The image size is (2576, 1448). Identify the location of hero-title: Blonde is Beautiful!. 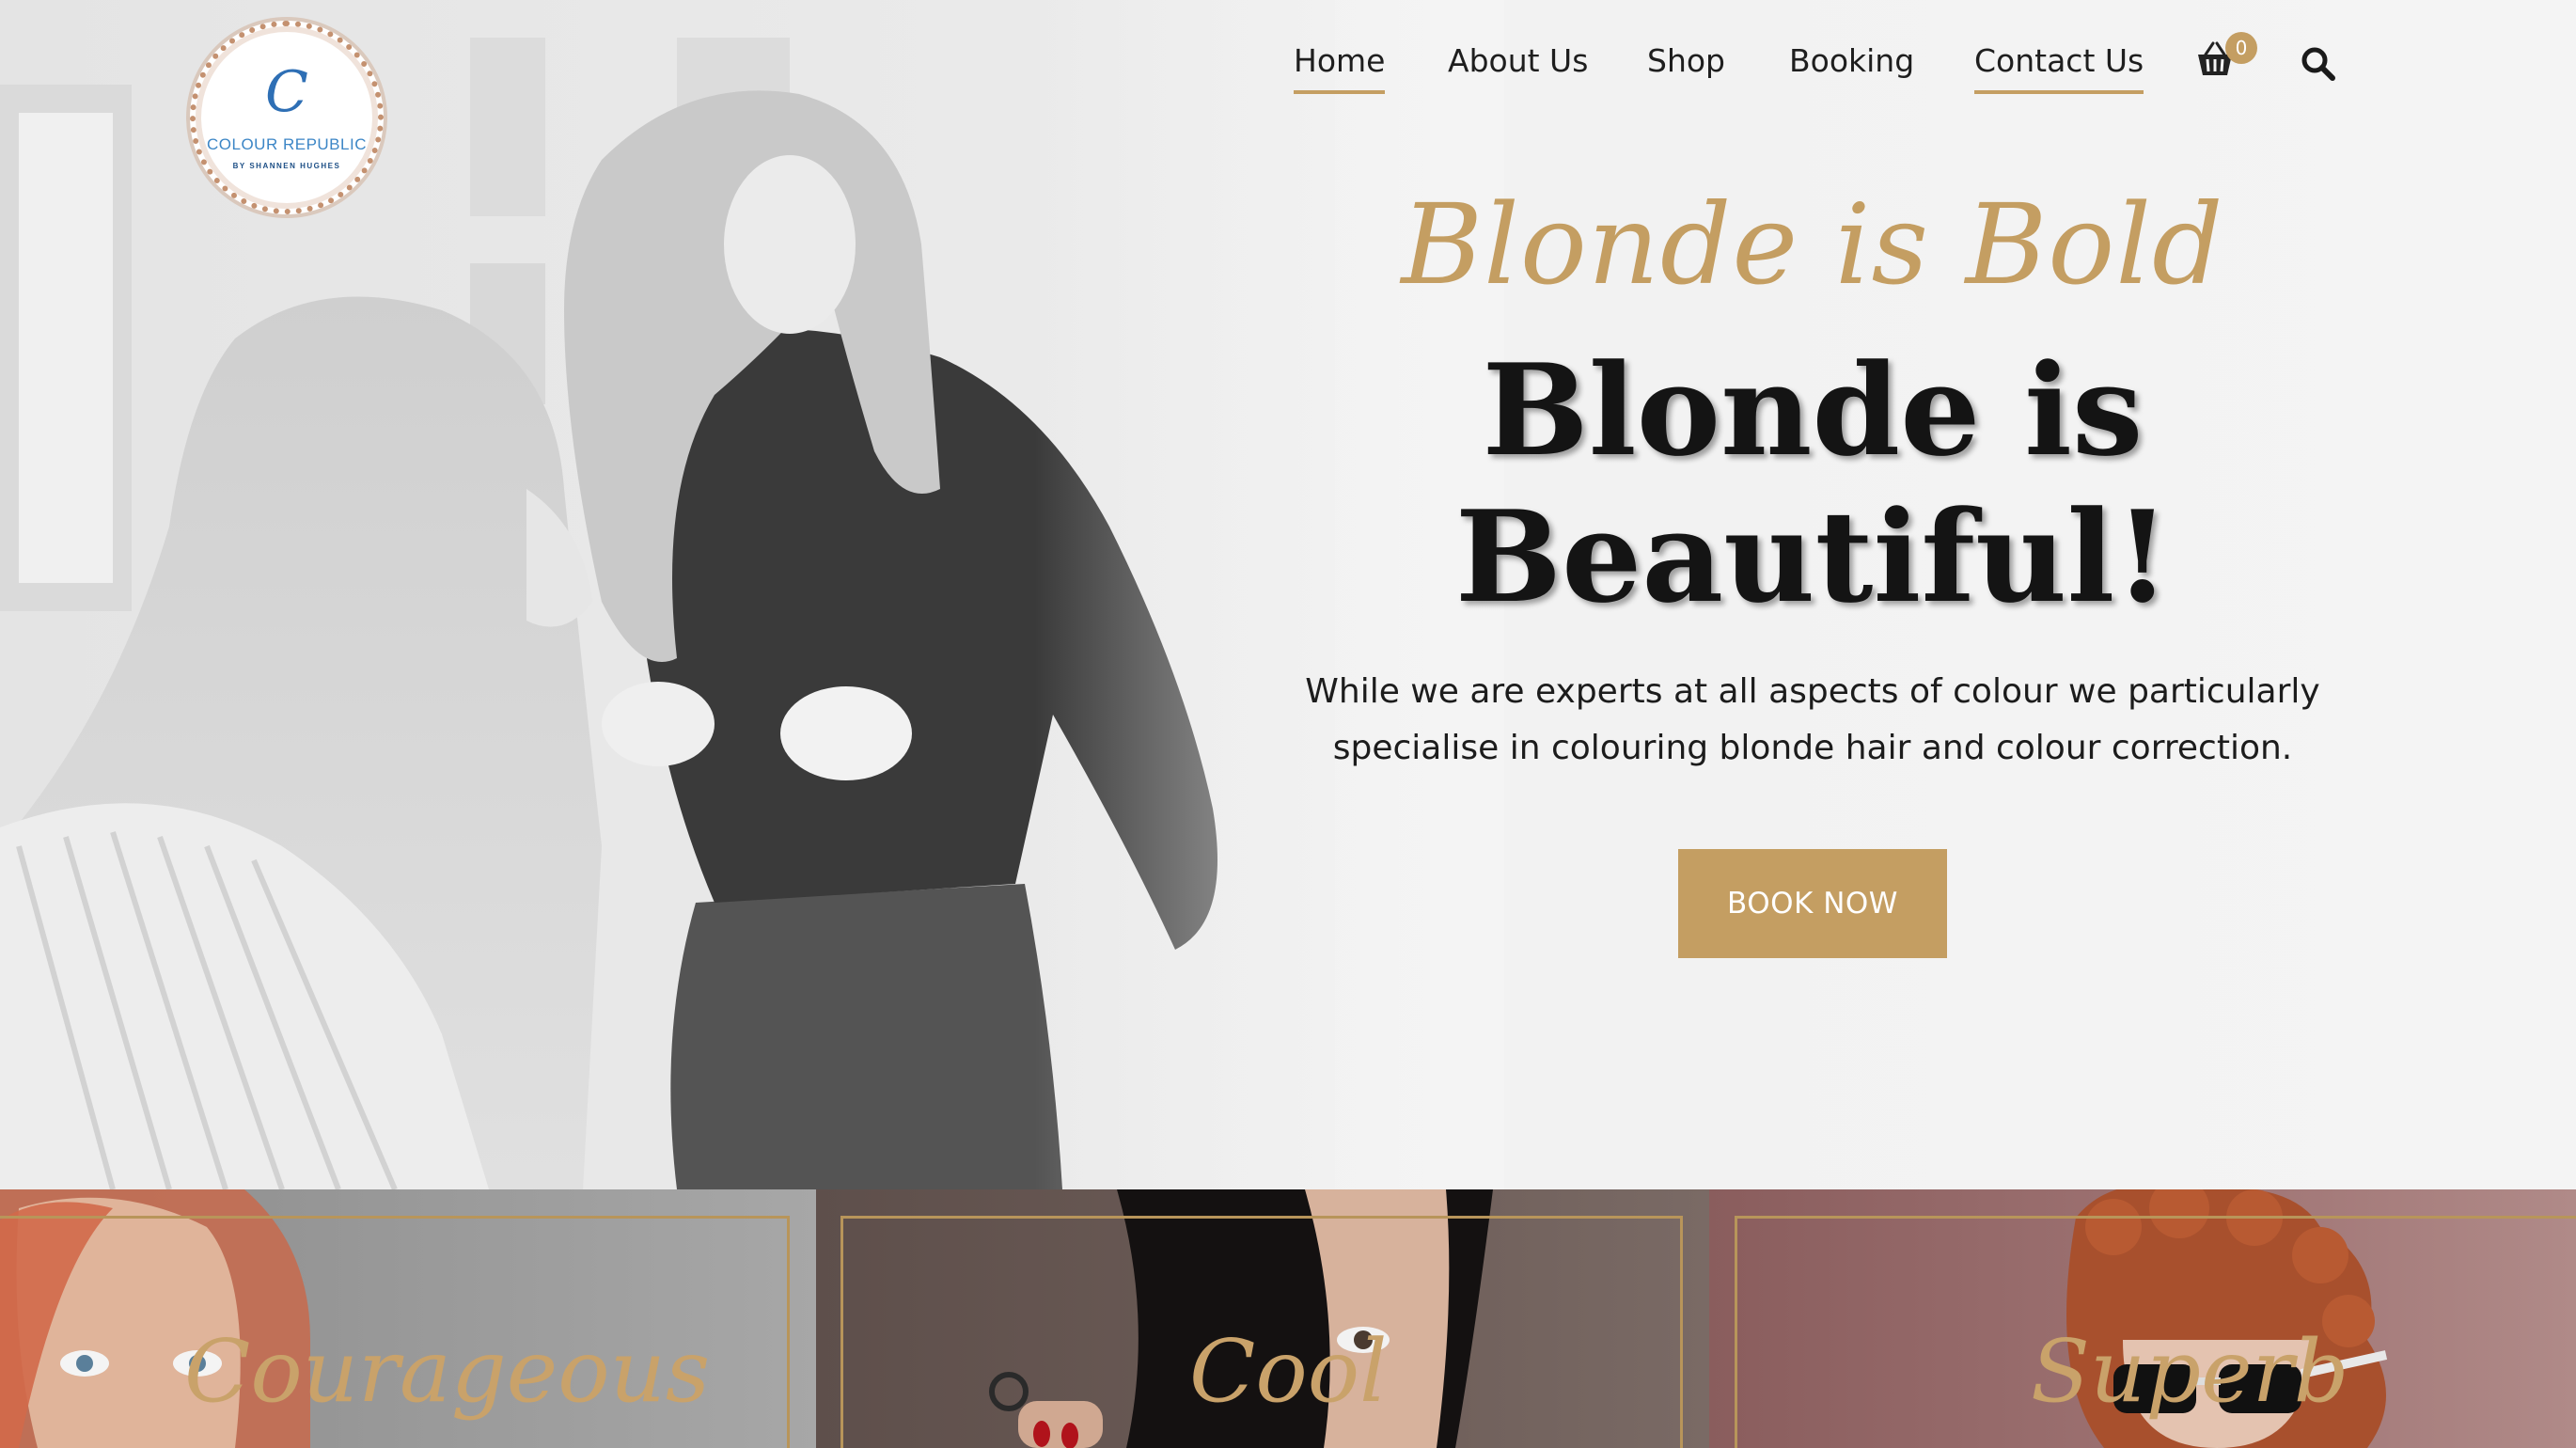
(1813, 483).